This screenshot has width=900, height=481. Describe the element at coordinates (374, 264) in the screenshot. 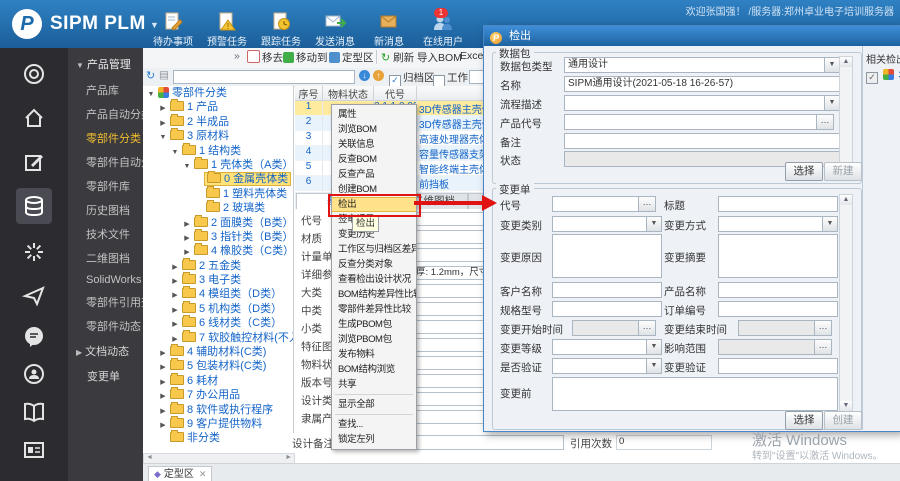

I see `menu-item-reverse-class: 反查分类对象` at that location.